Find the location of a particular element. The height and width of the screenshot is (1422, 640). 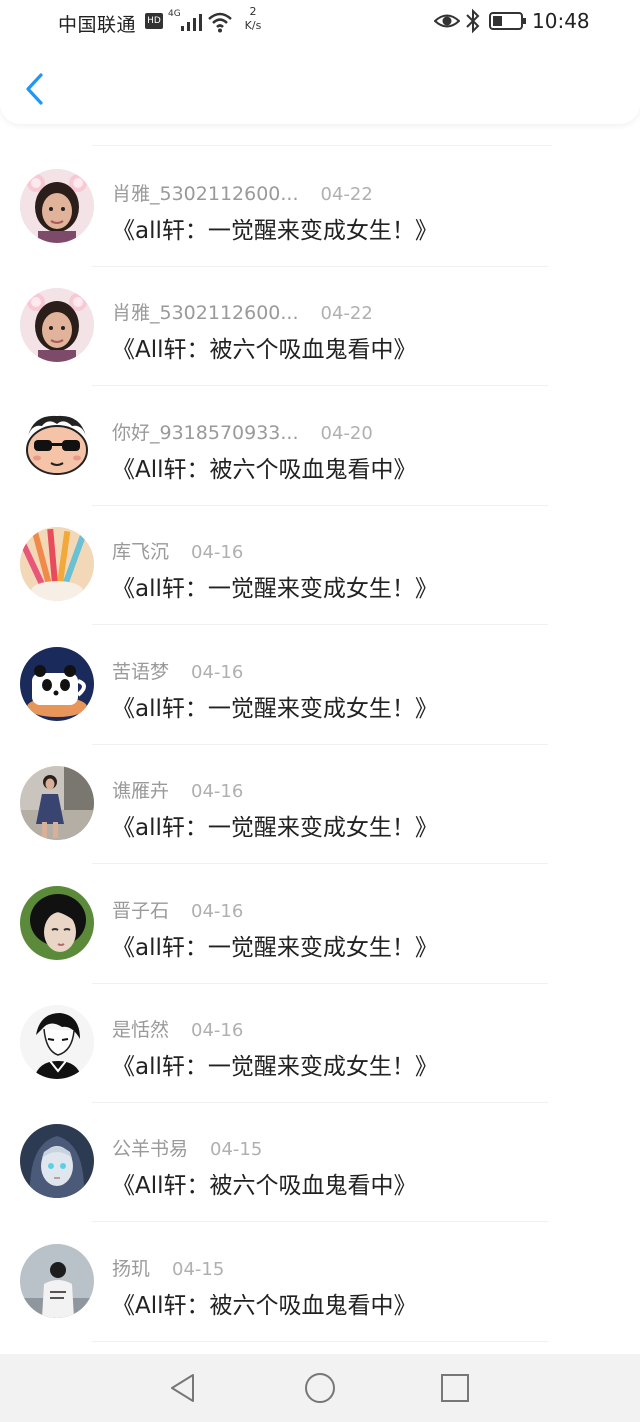

eye-icon is located at coordinates (447, 21).